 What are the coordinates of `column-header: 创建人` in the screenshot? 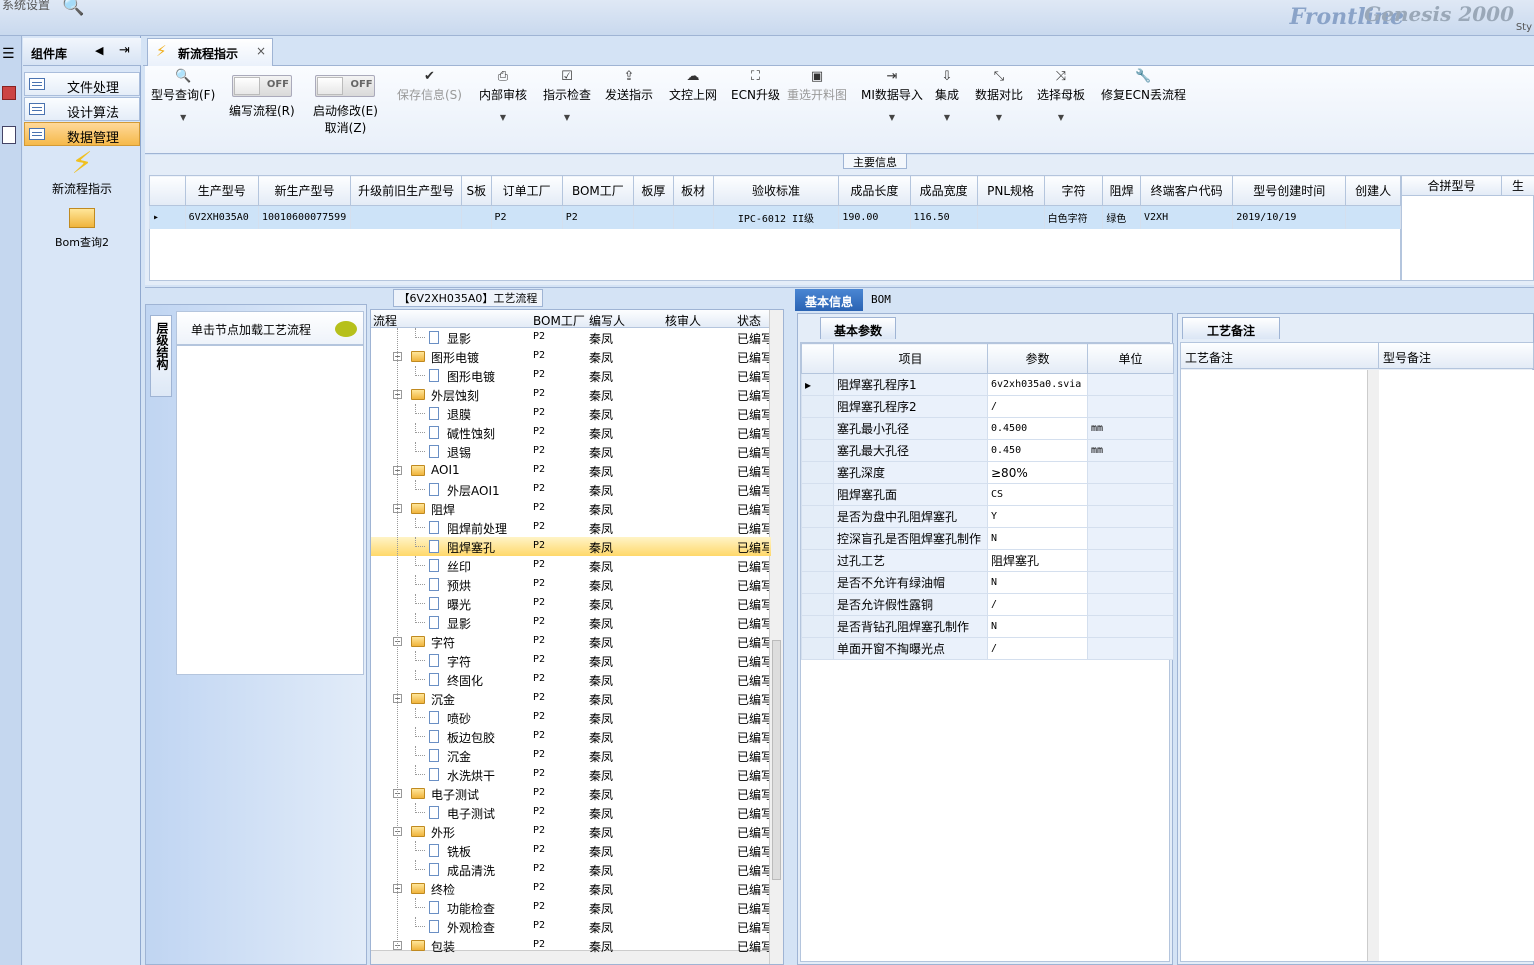 It's located at (1373, 190).